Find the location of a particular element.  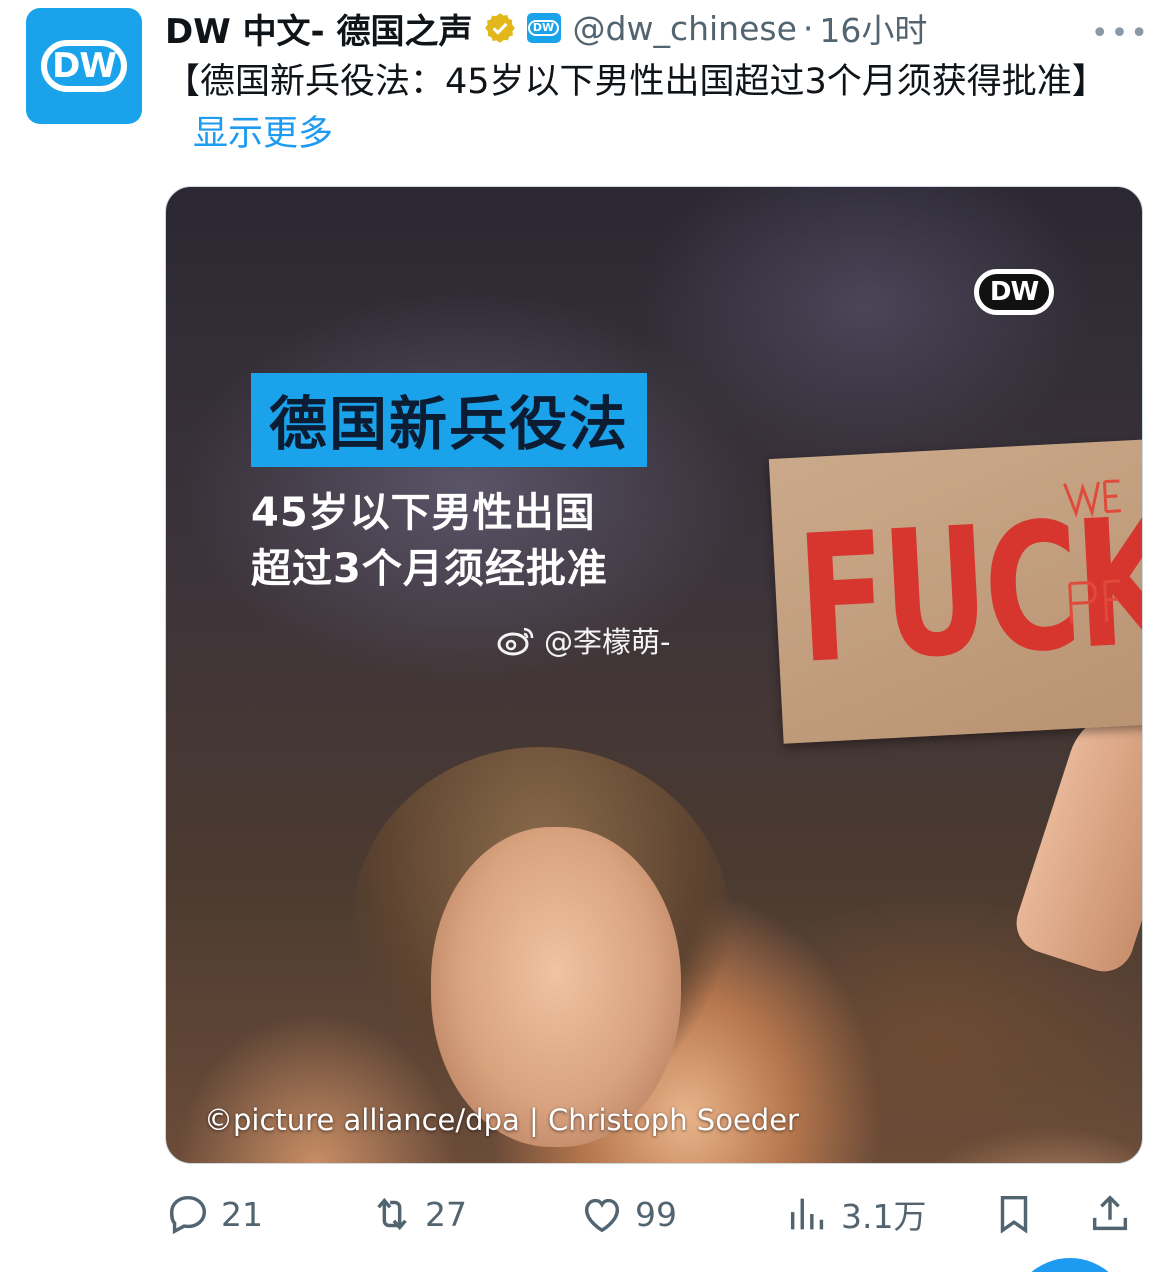

views-count: 3.1万 is located at coordinates (884, 1216).